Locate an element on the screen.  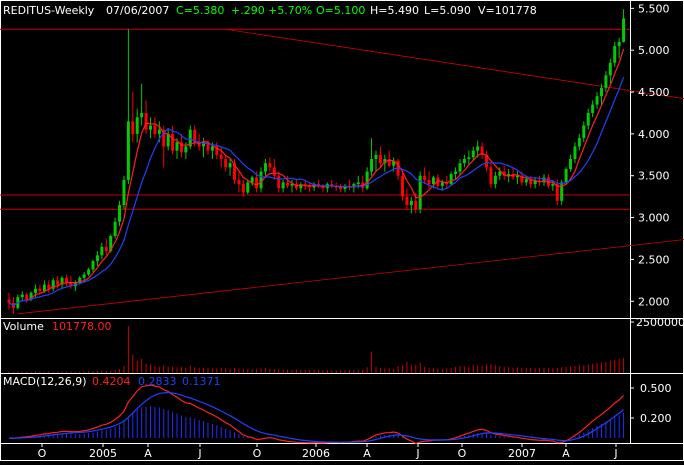
volume-label: Volume is located at coordinates (23, 326).